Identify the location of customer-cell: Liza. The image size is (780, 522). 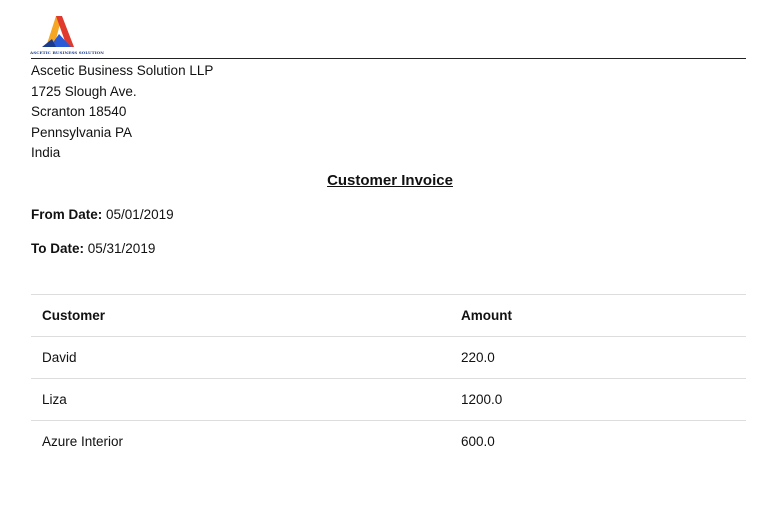
(240, 399).